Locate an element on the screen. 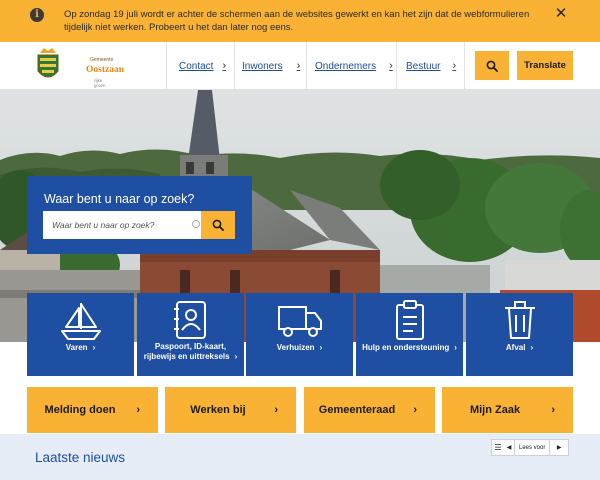  quick-link-label: Werken bij is located at coordinates (218, 410).